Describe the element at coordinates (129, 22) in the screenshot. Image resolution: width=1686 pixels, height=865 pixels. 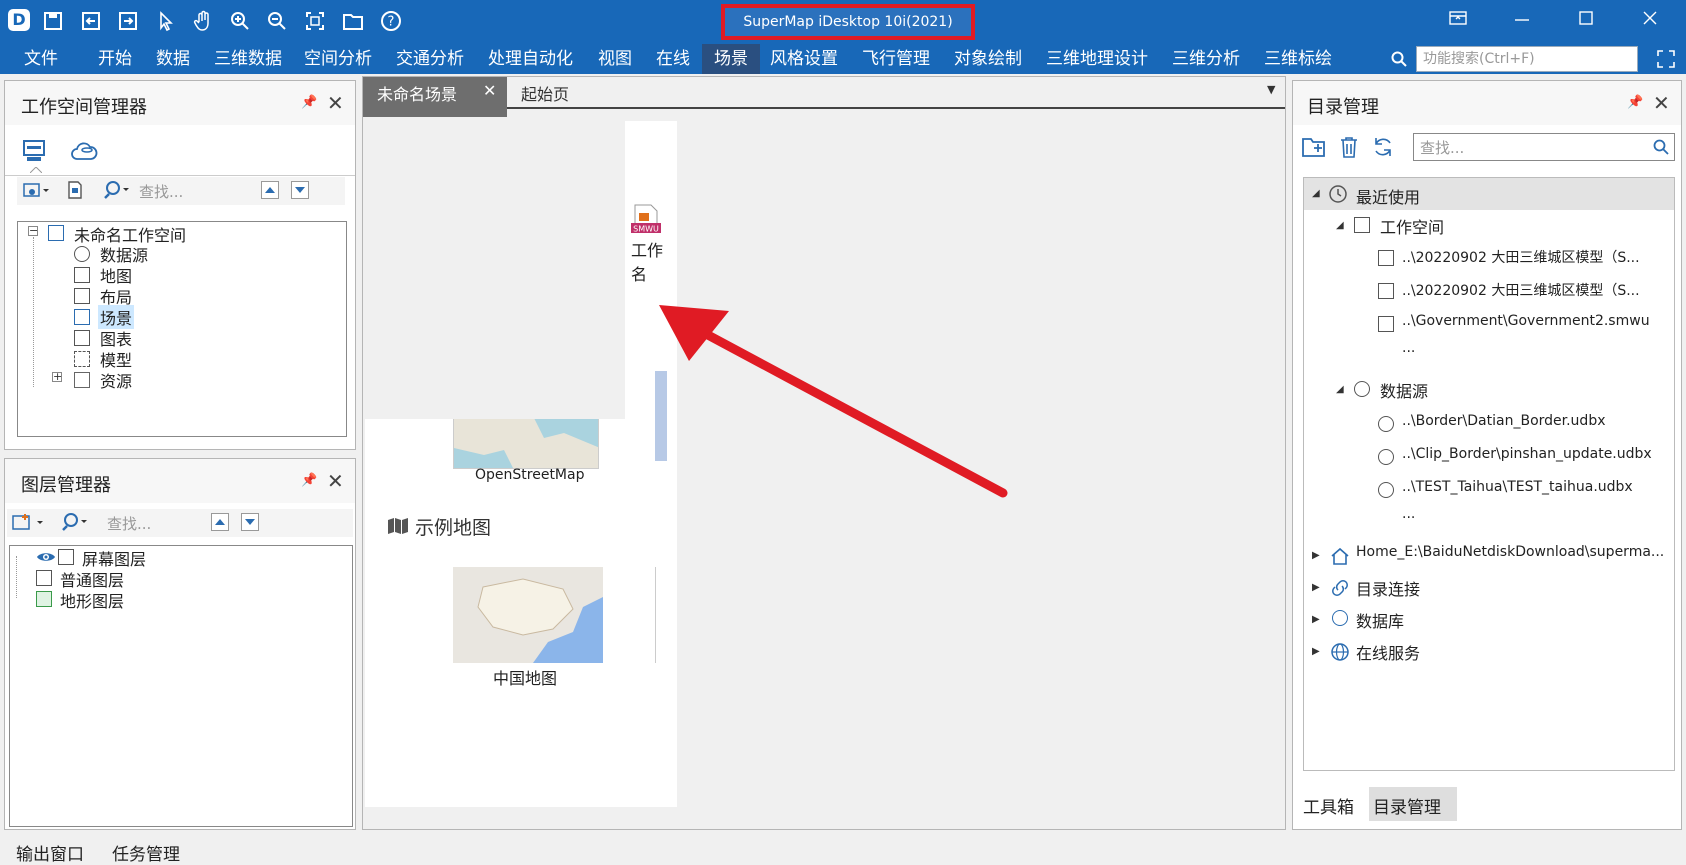
I see `export-icon` at that location.